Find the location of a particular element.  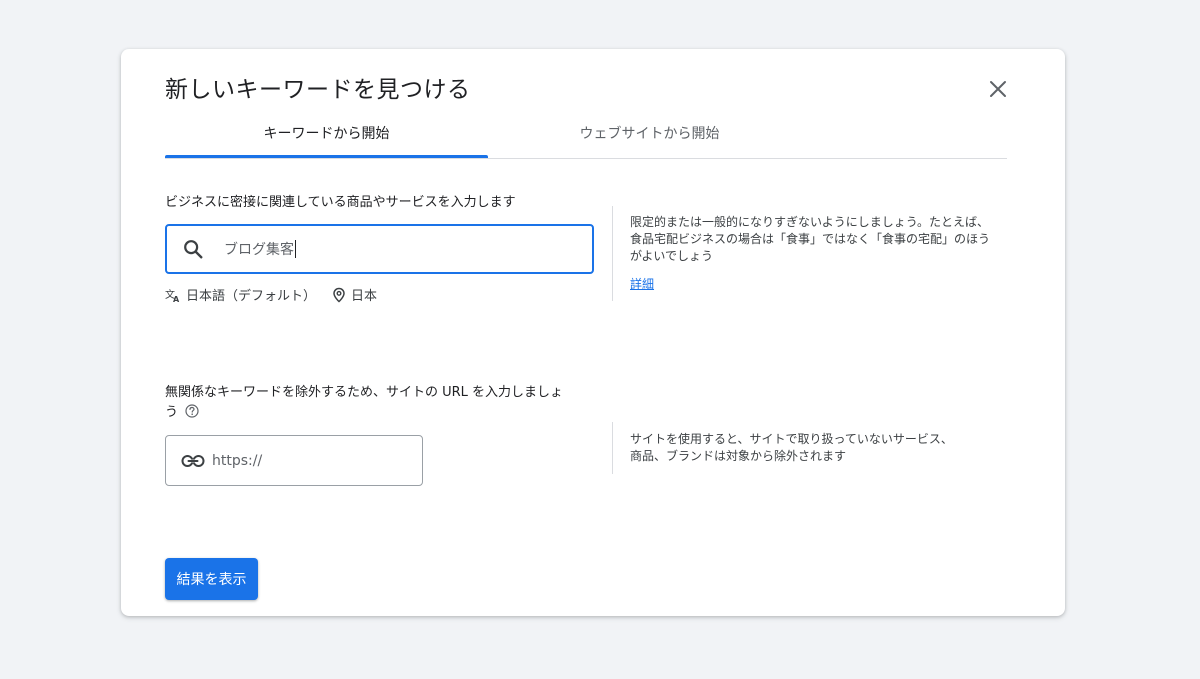

tab-label: キーワードから開始 is located at coordinates (326, 134).